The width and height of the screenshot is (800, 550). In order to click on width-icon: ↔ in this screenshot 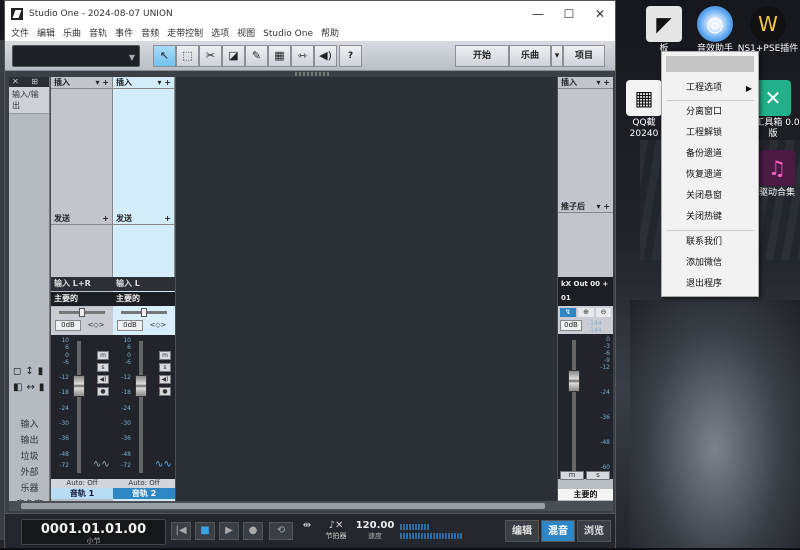, I will do `click(30, 387)`.